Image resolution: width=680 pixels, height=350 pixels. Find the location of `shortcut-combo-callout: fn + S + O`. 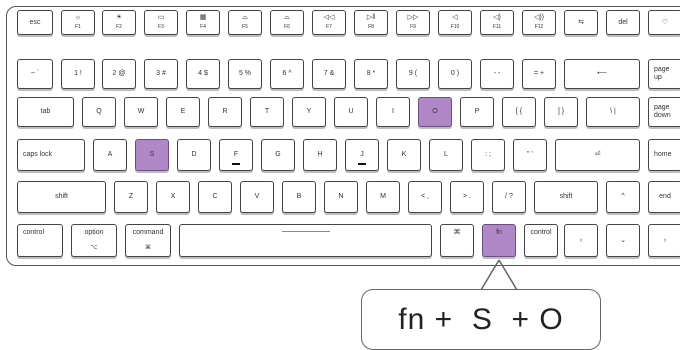

shortcut-combo-callout: fn + S + O is located at coordinates (481, 319).